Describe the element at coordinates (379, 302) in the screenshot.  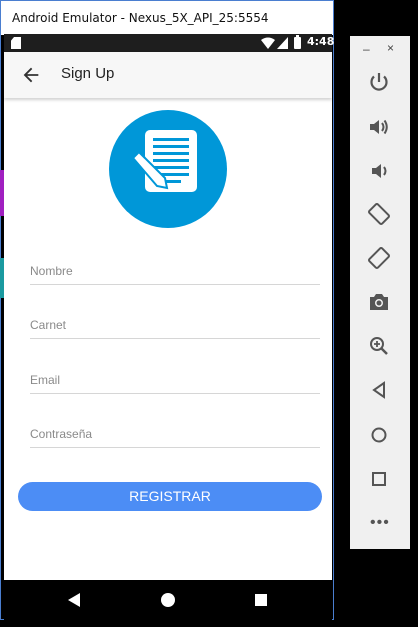
I see `camera-icon` at that location.